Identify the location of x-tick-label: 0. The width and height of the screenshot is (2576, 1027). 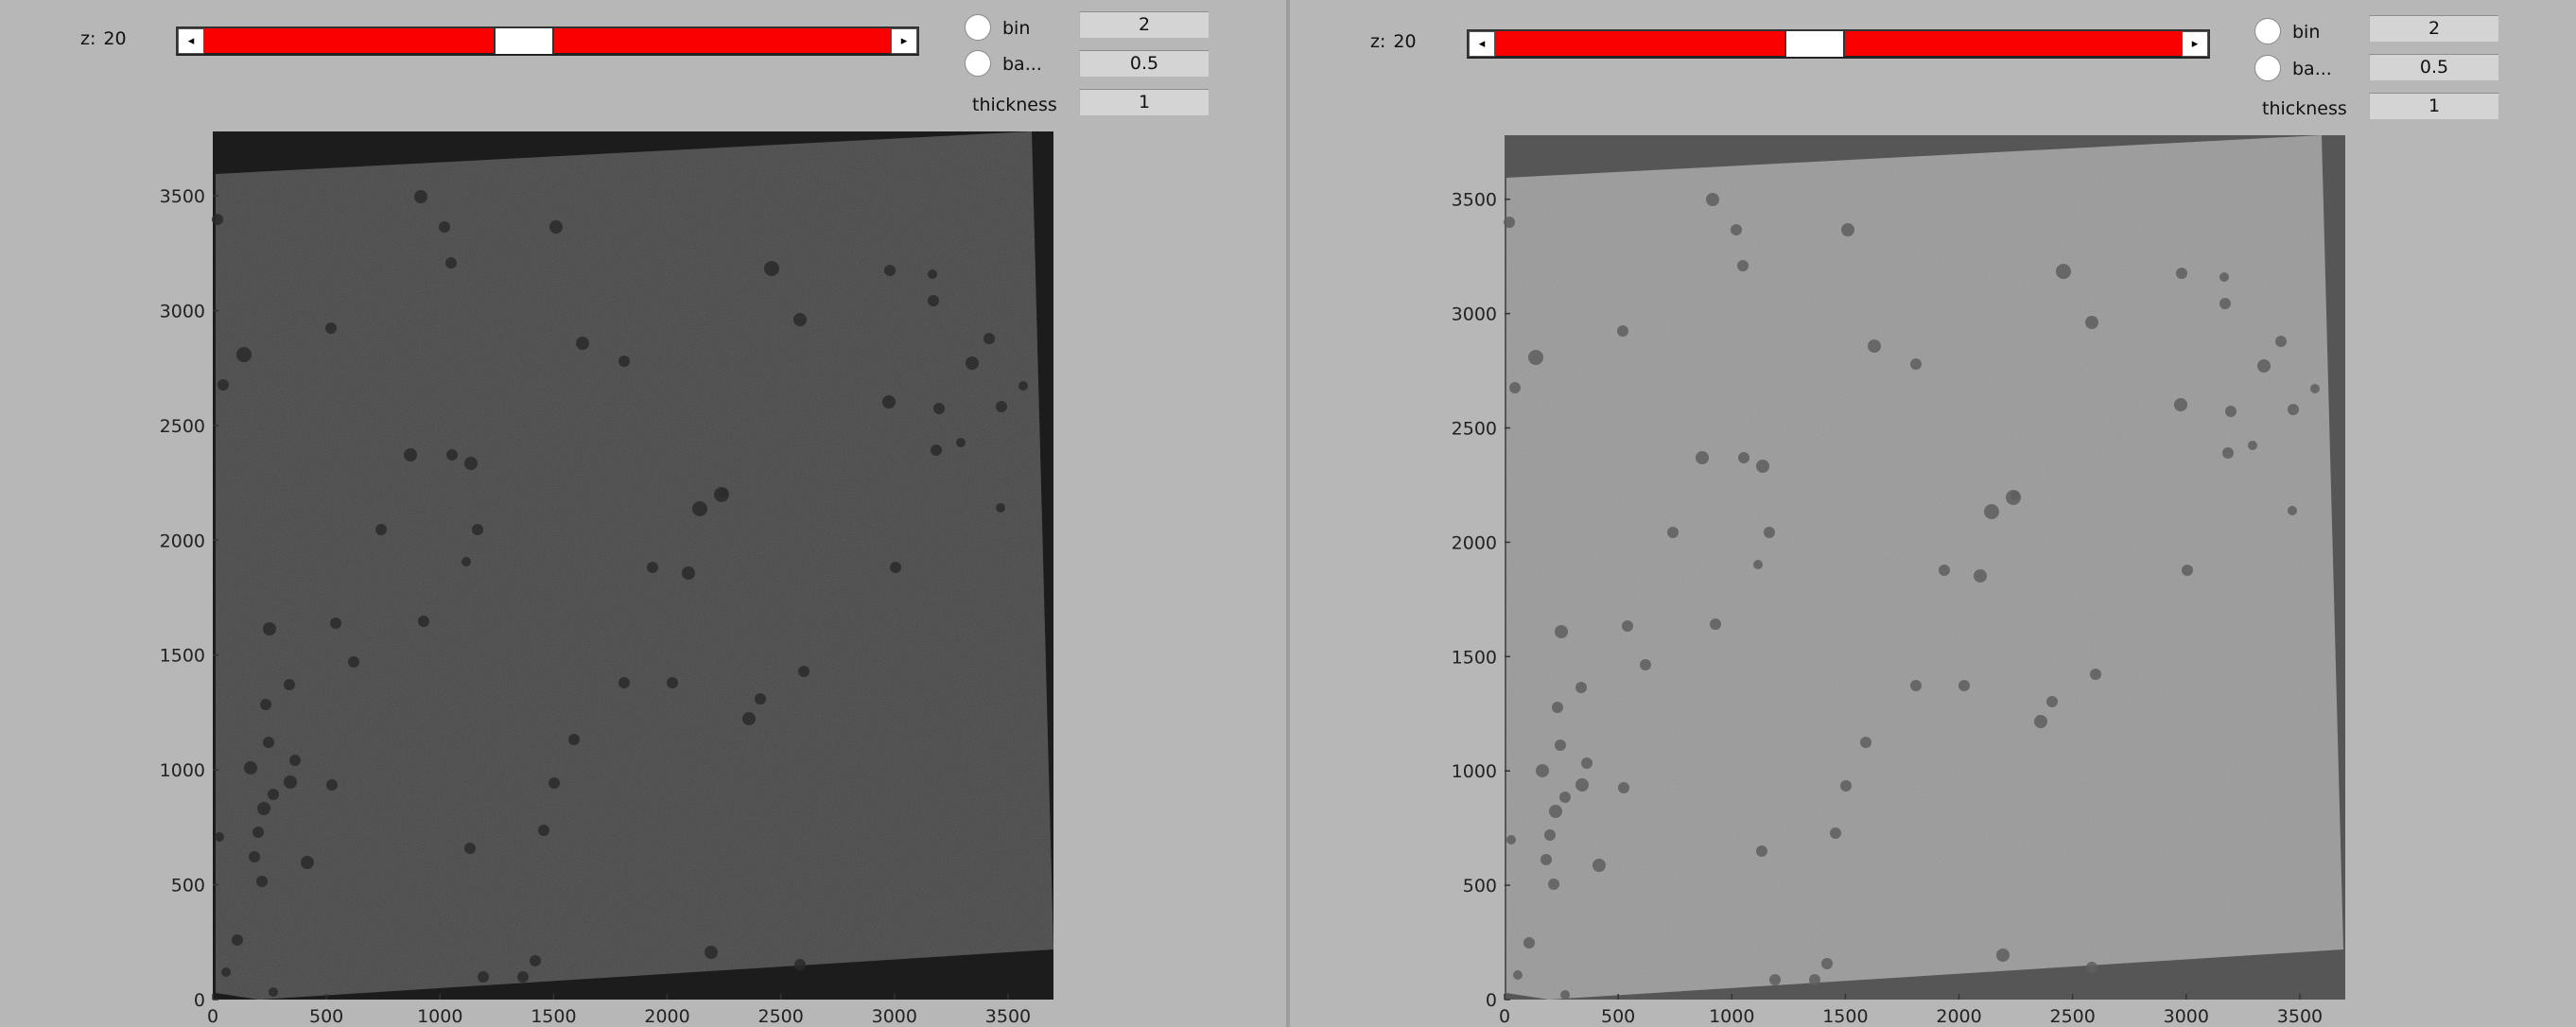
(212, 1016).